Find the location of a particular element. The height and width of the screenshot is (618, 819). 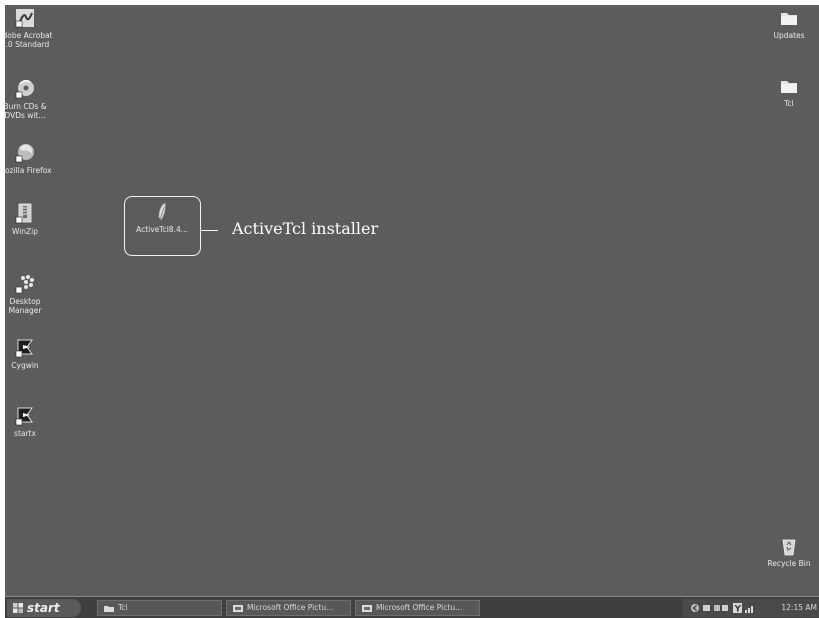

messenger-icon: Y is located at coordinates (737, 609).